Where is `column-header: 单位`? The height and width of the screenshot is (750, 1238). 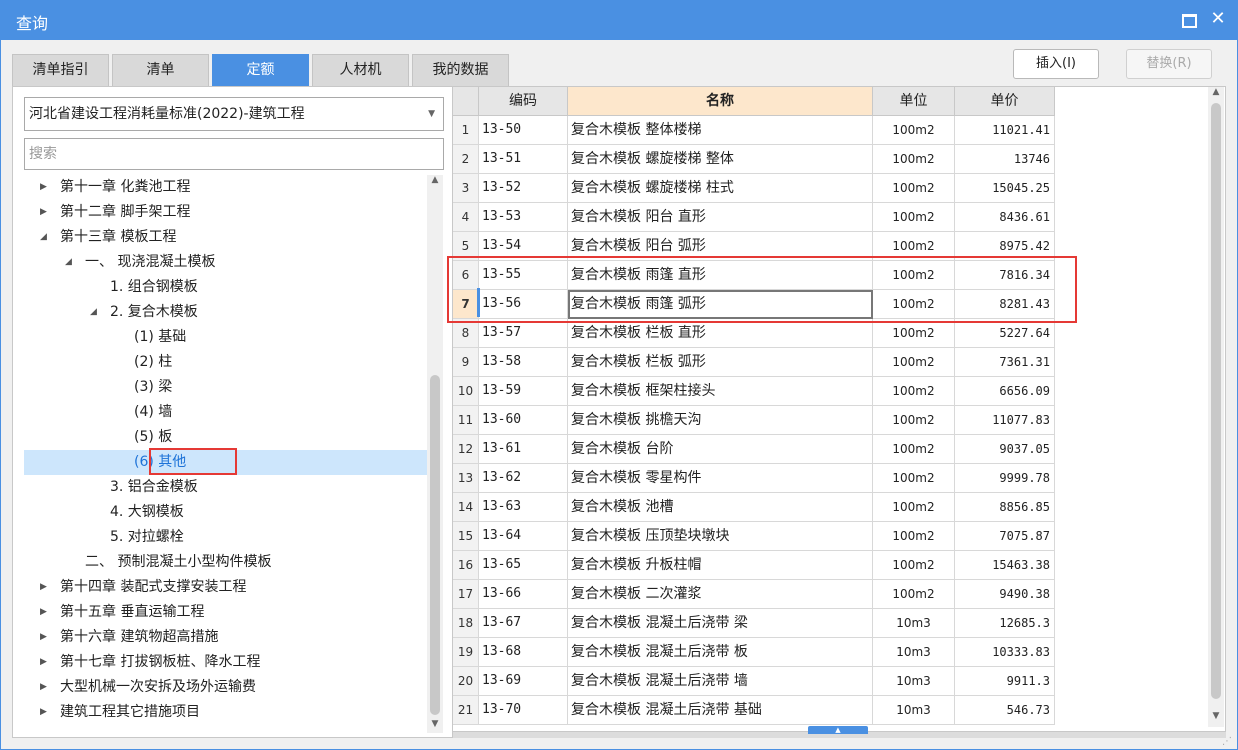
column-header: 单位 is located at coordinates (914, 101).